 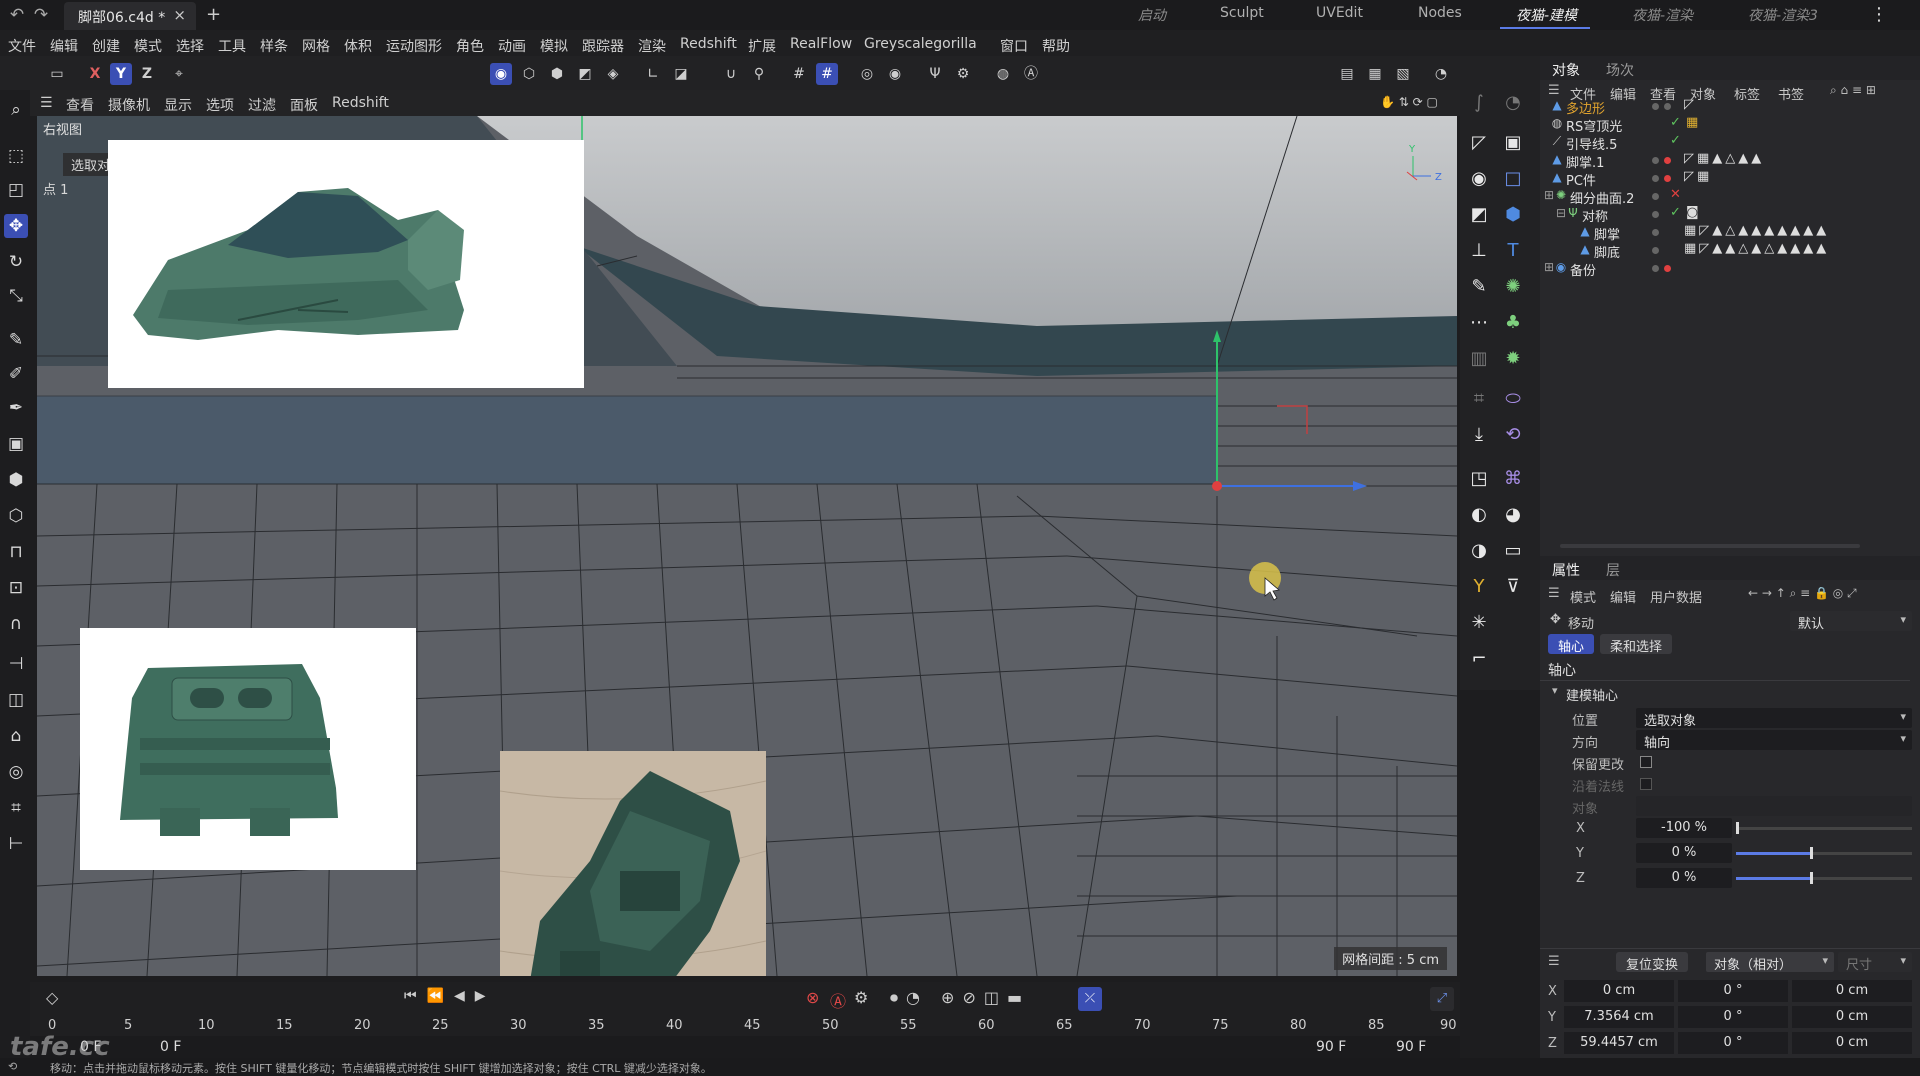 What do you see at coordinates (1730, 124) in the screenshot?
I see `object-row: ◍ RS穹顶光 ✓ ▦` at bounding box center [1730, 124].